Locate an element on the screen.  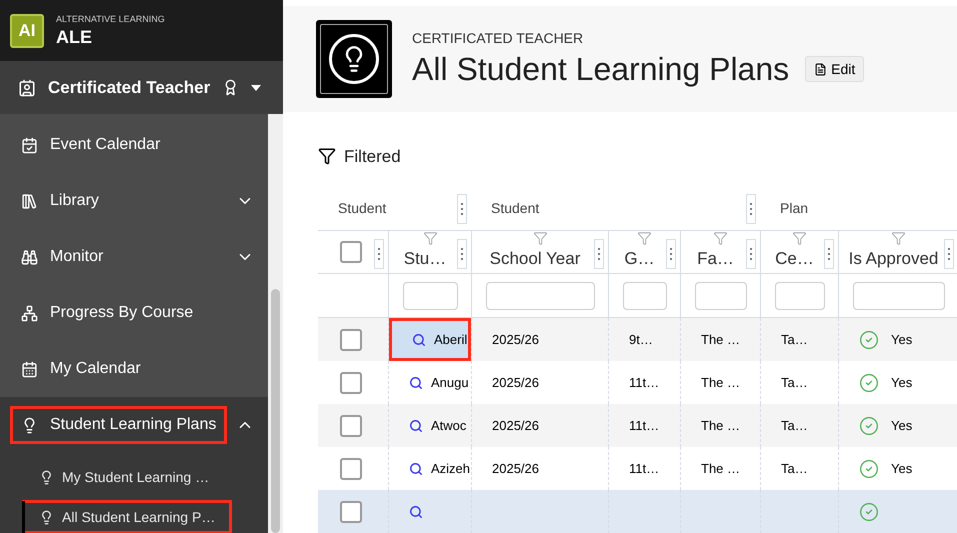
table-row: Aberil 2025/26 9t… The … Ta… Yes is located at coordinates (637, 339).